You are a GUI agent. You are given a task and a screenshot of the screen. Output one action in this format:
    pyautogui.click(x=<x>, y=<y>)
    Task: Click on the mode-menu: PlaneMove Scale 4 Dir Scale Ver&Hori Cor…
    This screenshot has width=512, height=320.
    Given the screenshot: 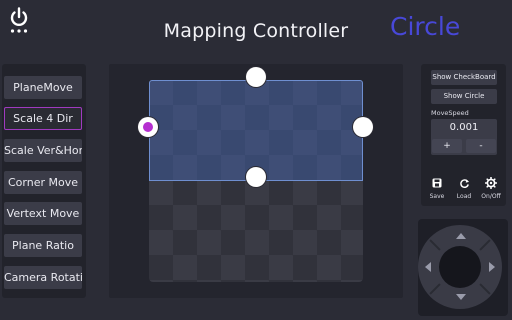 What is the action you would take?
    pyautogui.click(x=44, y=181)
    